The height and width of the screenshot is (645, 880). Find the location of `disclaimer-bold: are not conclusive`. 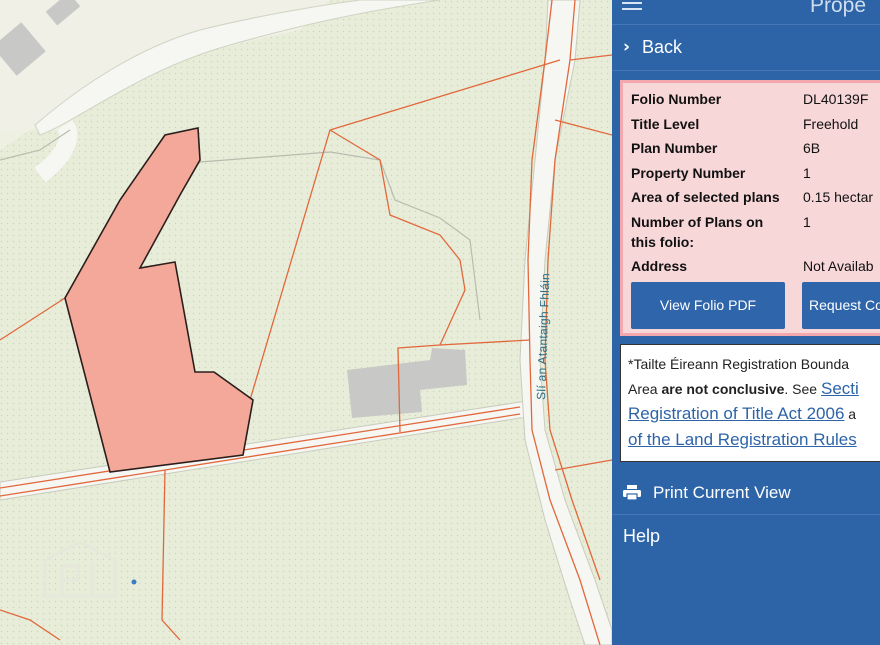

disclaimer-bold: are not conclusive is located at coordinates (723, 389).